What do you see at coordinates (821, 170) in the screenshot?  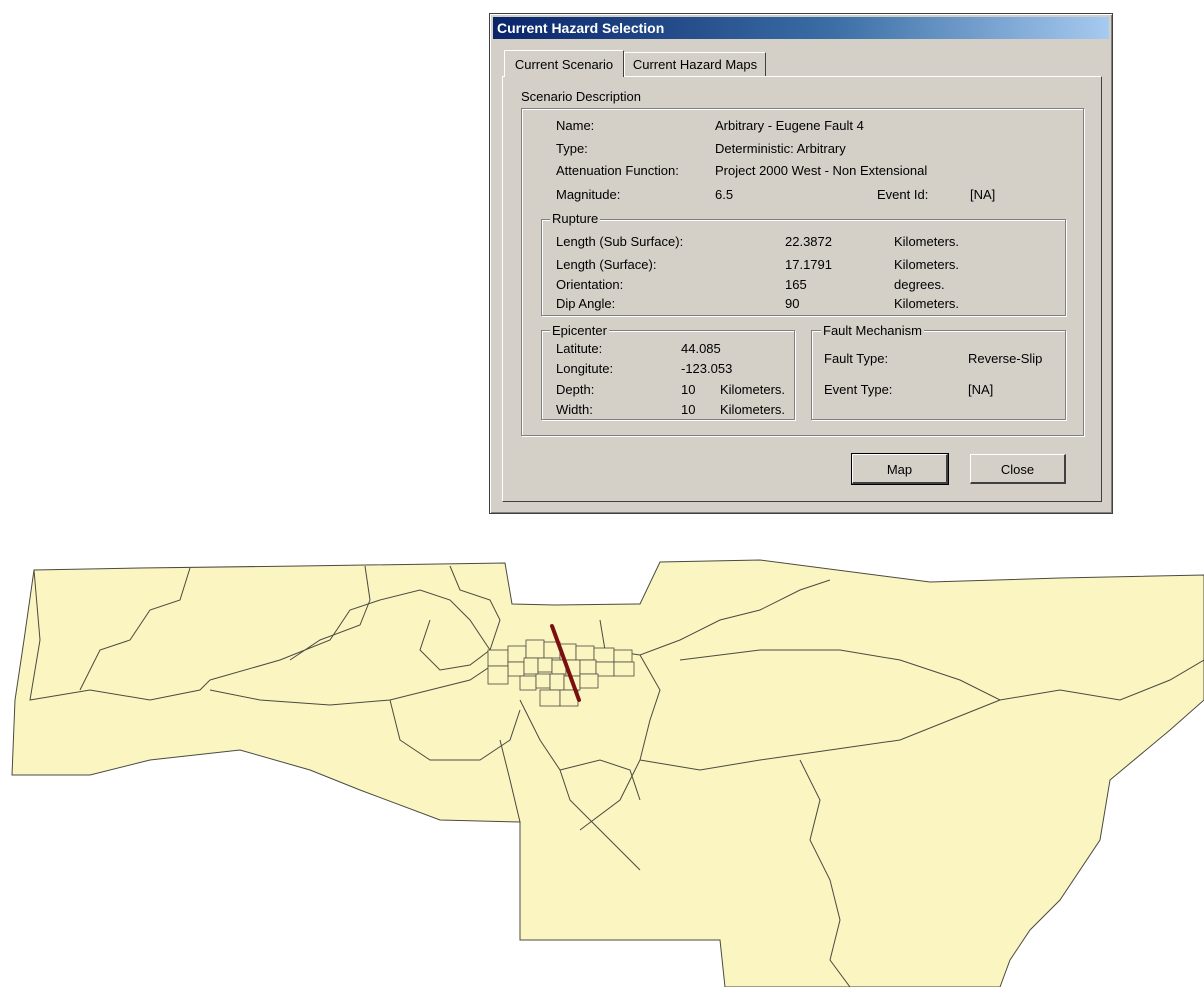 I see `attenuation-value: Project 2000 West - Non Extensional` at bounding box center [821, 170].